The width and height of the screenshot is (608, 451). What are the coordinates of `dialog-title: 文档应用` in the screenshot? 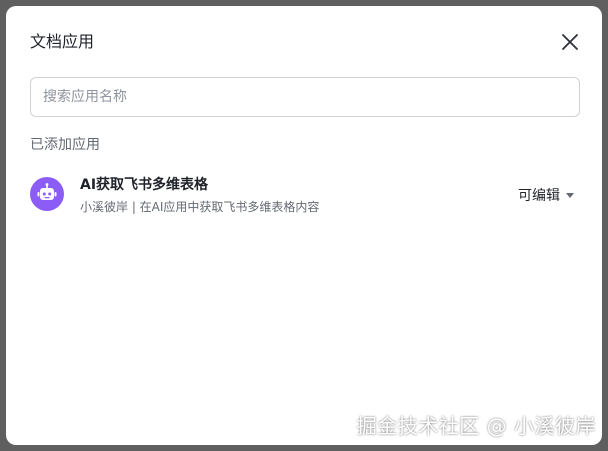 It's located at (62, 41).